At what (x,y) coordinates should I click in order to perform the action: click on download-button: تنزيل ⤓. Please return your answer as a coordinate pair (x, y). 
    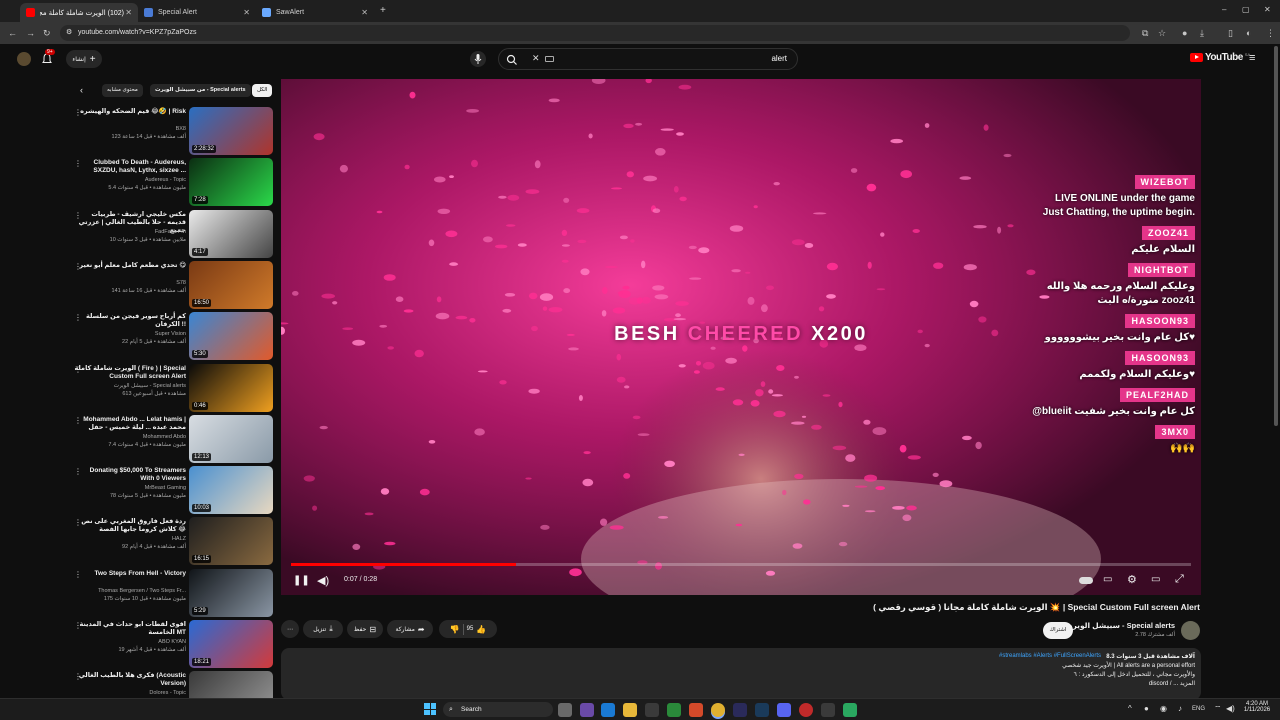
    Looking at the image, I should click on (323, 629).